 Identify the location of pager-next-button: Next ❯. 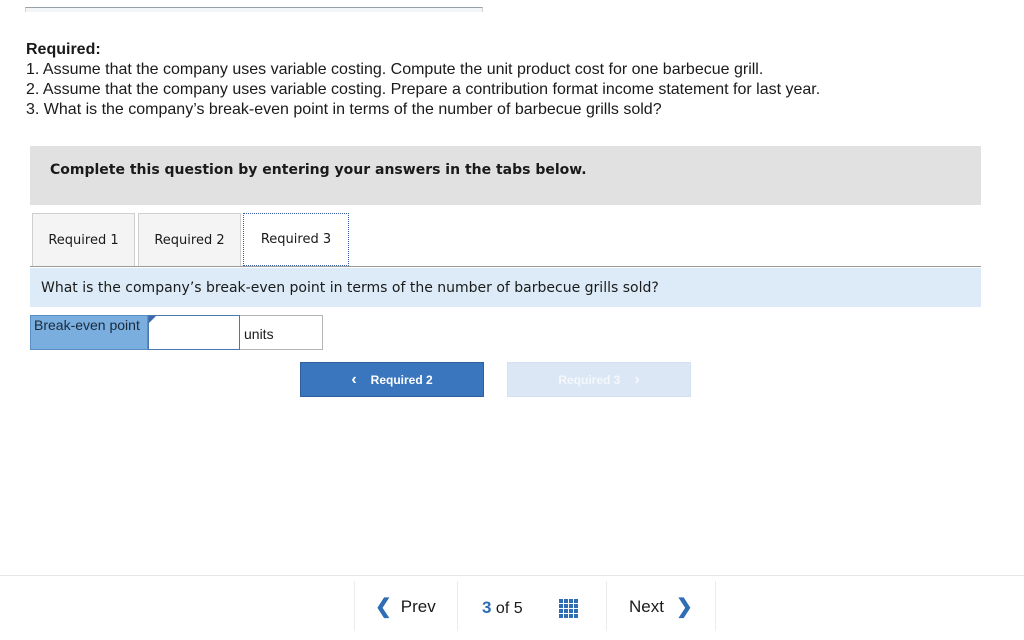
(661, 607).